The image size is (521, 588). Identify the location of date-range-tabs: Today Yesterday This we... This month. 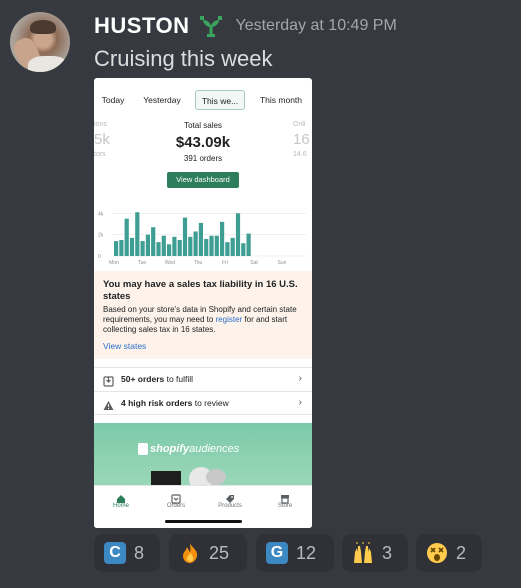
(203, 100).